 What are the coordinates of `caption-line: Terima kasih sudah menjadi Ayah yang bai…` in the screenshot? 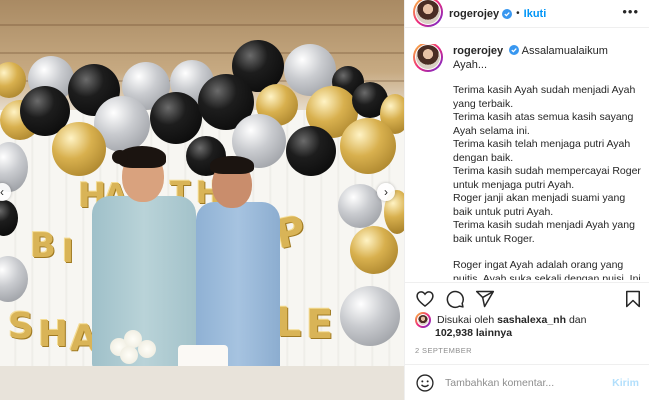 It's located at (544, 232).